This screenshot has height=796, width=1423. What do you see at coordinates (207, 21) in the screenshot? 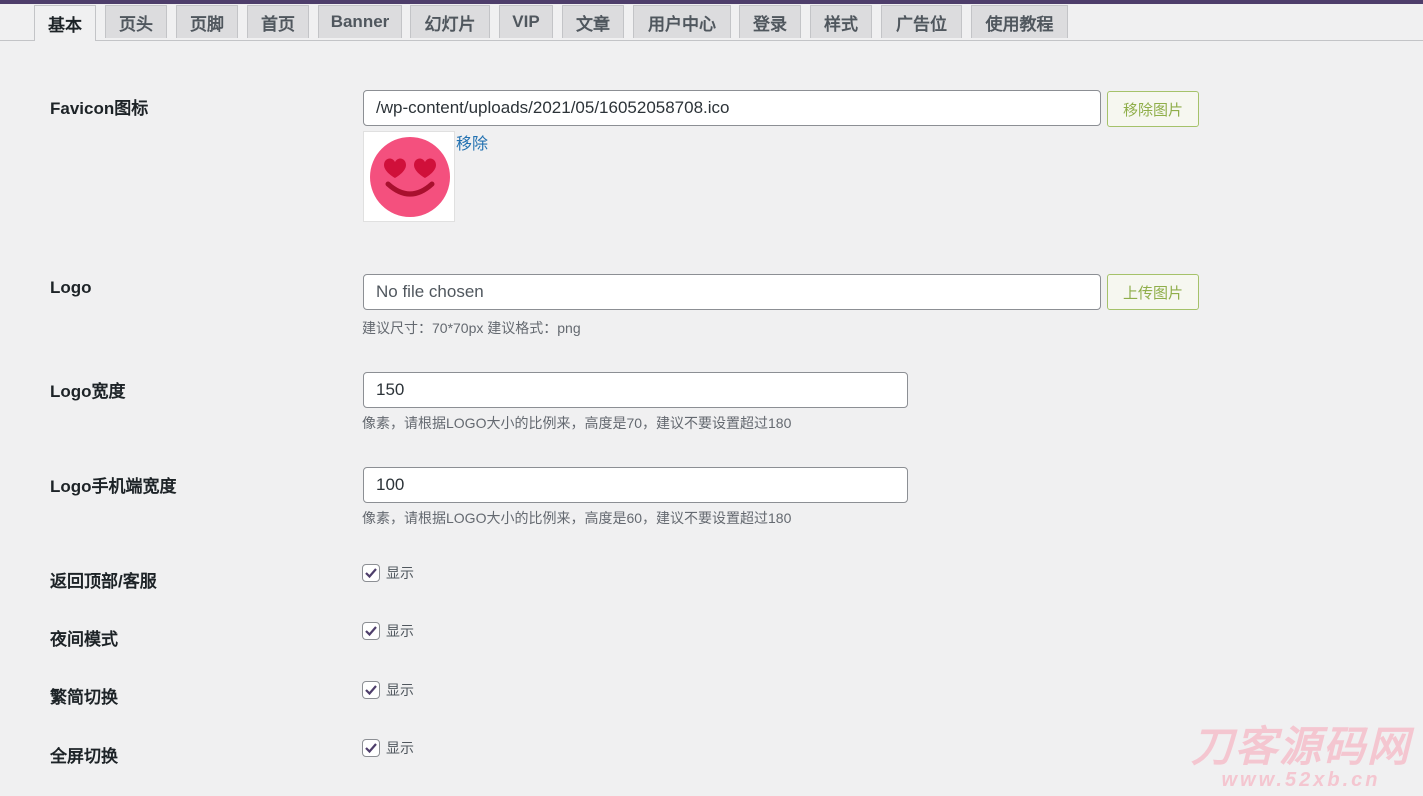
I see `tab-footer: 页脚` at bounding box center [207, 21].